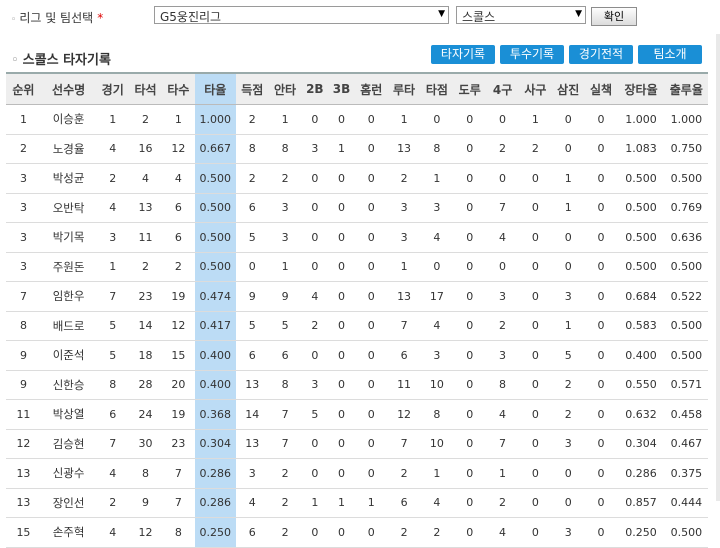 This screenshot has width=720, height=548. Describe the element at coordinates (357, 119) in the screenshot. I see `table-row: 1 이승훈 1 2 1 1.000 2 1 0 0 0 1 0 0 0 1 0 0 1.000 1.000` at that location.